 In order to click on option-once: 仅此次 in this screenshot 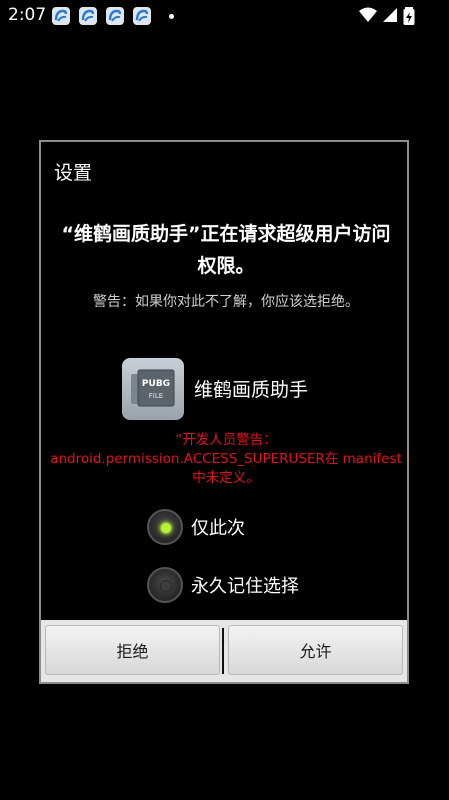, I will do `click(196, 527)`.